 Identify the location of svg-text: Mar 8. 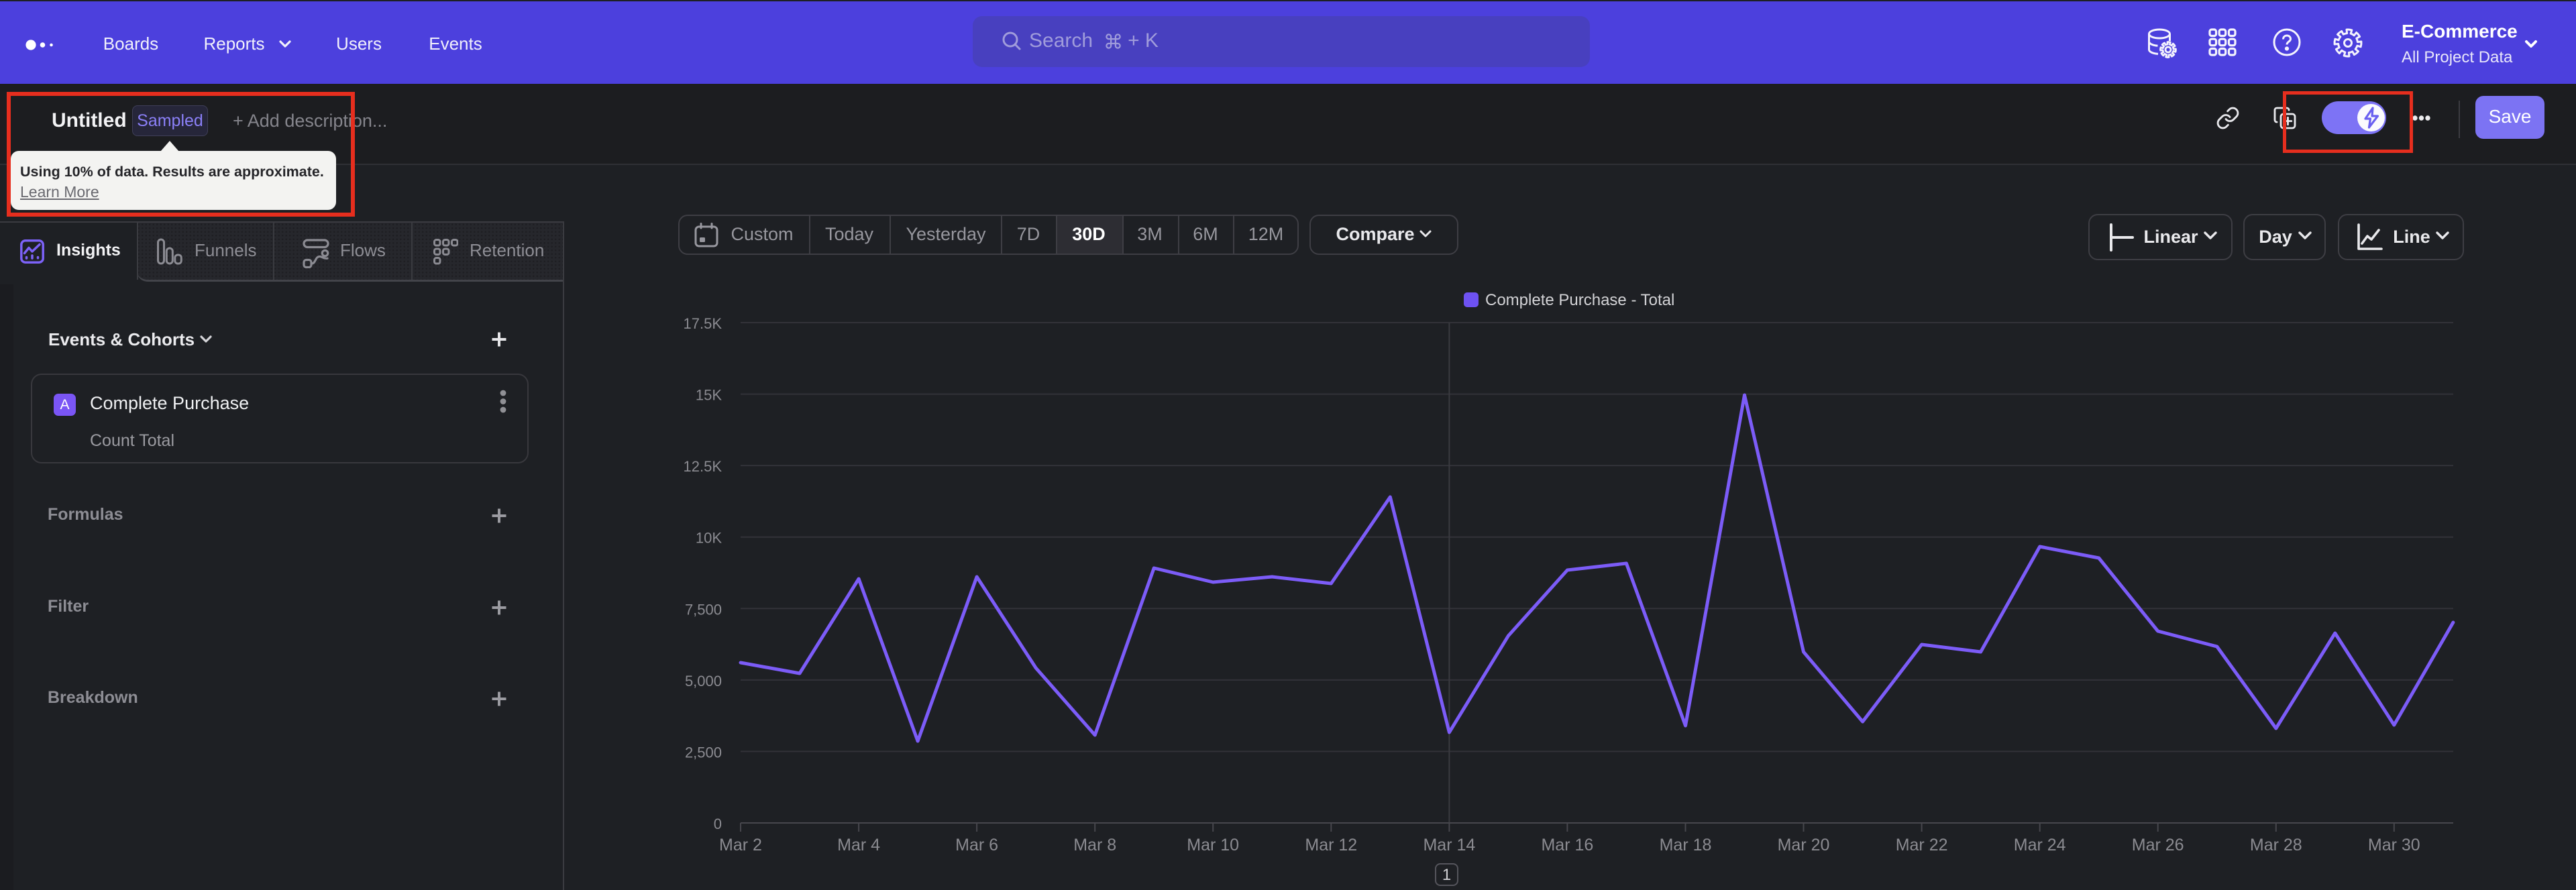
(1094, 845).